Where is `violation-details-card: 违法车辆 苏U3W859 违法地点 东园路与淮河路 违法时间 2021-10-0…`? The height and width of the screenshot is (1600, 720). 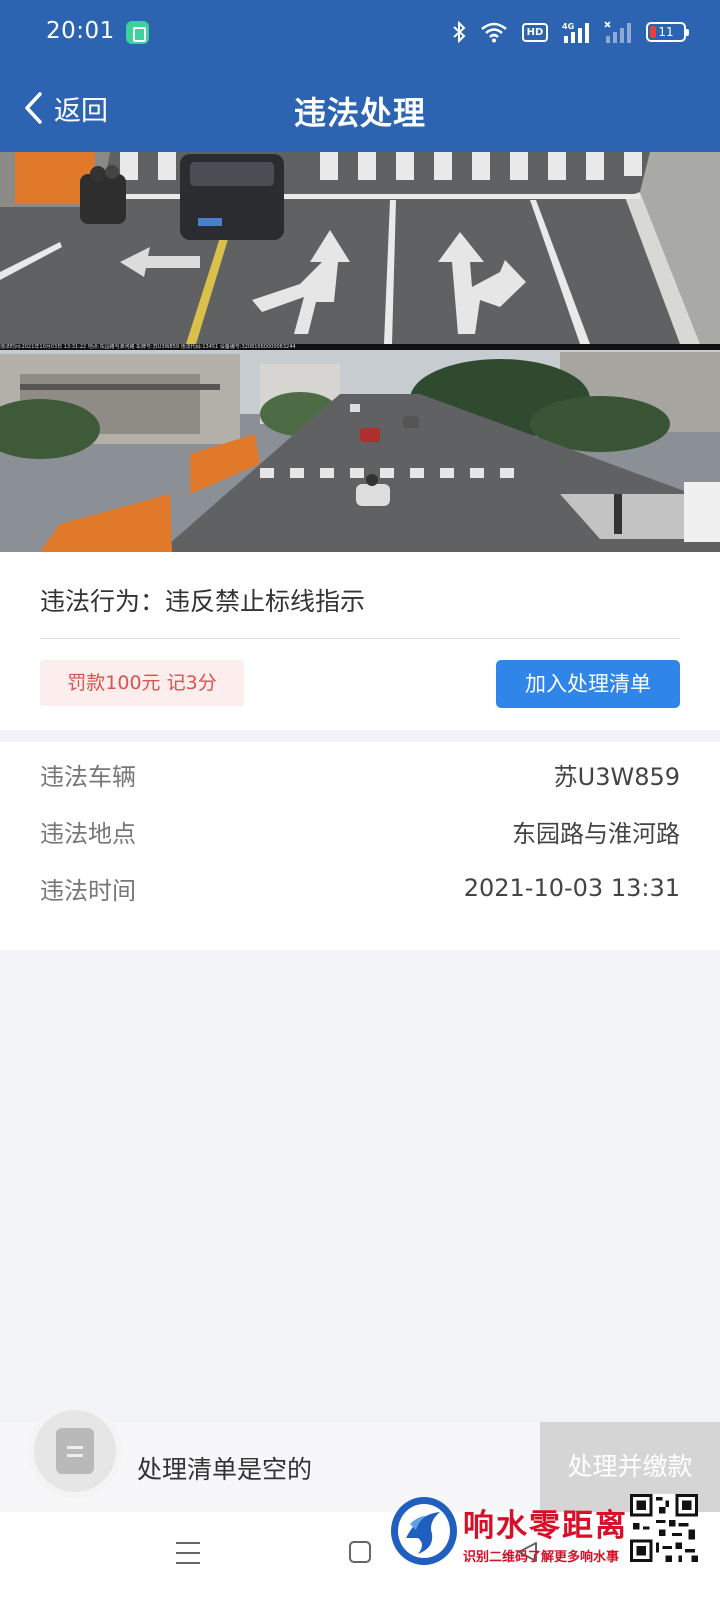 violation-details-card: 违法车辆 苏U3W859 违法地点 东园路与淮河路 违法时间 2021-10-0… is located at coordinates (360, 846).